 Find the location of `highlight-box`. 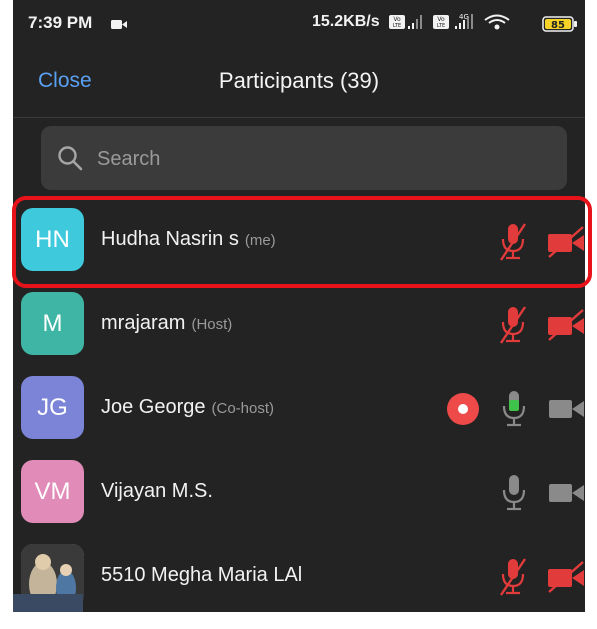

highlight-box is located at coordinates (302, 242).